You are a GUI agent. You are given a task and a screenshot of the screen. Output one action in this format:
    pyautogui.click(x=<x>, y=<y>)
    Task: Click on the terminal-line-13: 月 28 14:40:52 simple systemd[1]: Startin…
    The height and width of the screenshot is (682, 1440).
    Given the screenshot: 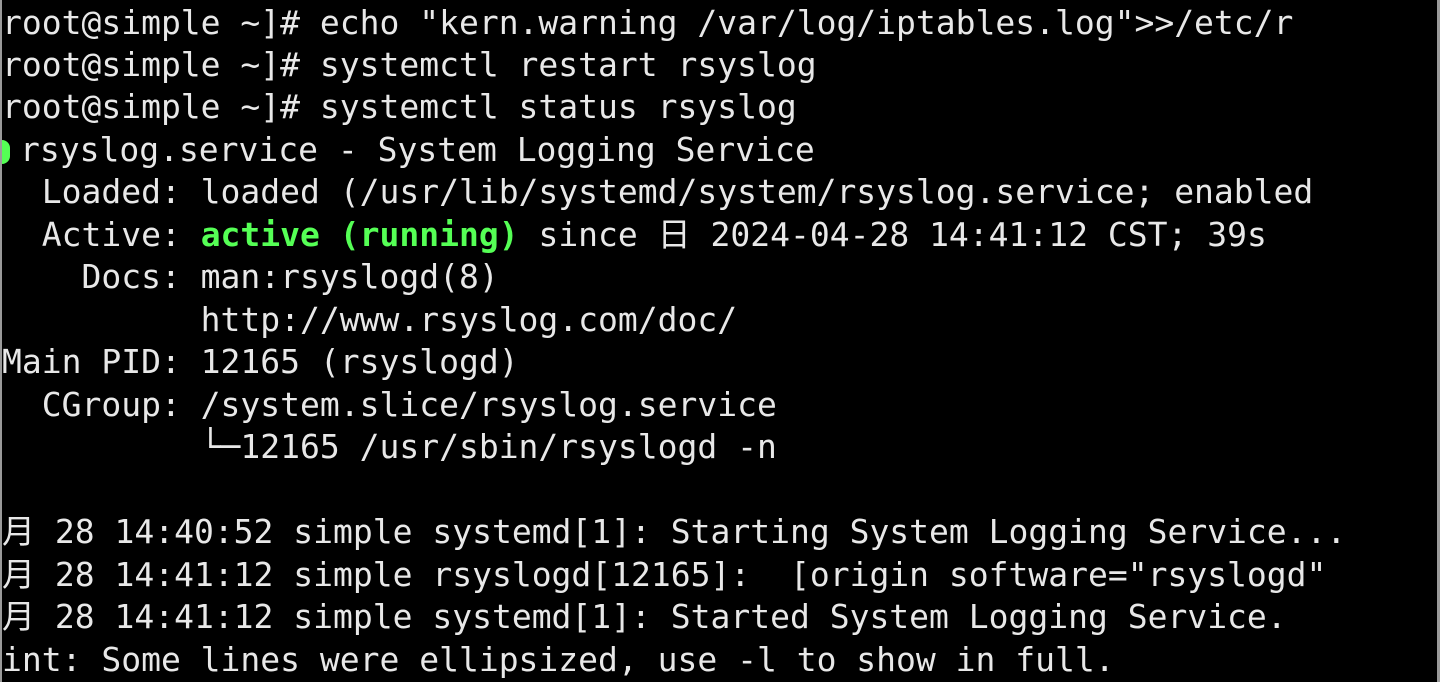 What is the action you would take?
    pyautogui.click(x=674, y=531)
    